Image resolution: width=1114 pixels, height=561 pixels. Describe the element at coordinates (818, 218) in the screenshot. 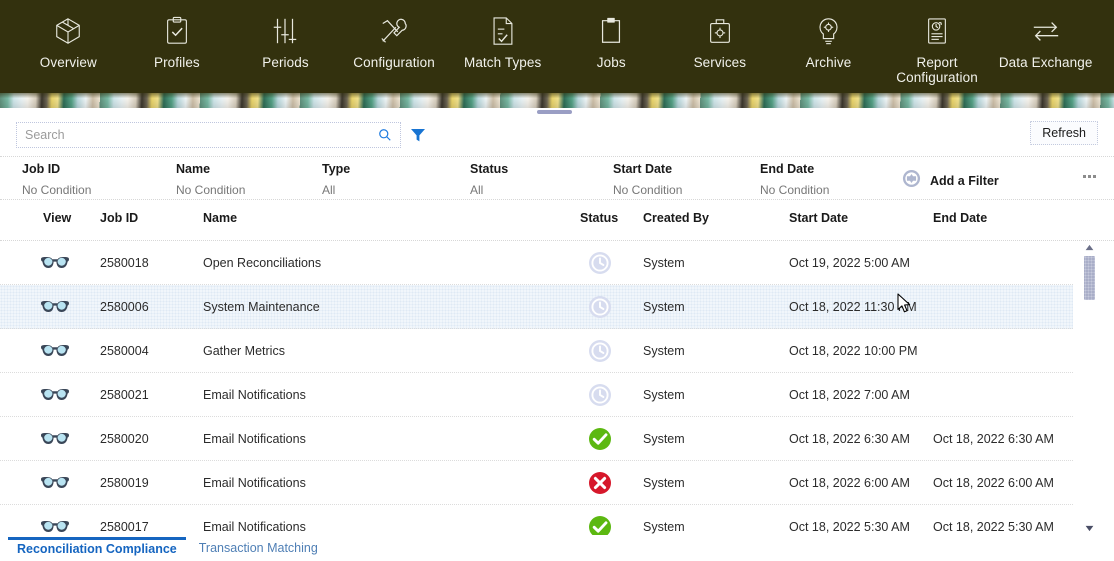

I see `column-header-start-date: Start Date` at that location.